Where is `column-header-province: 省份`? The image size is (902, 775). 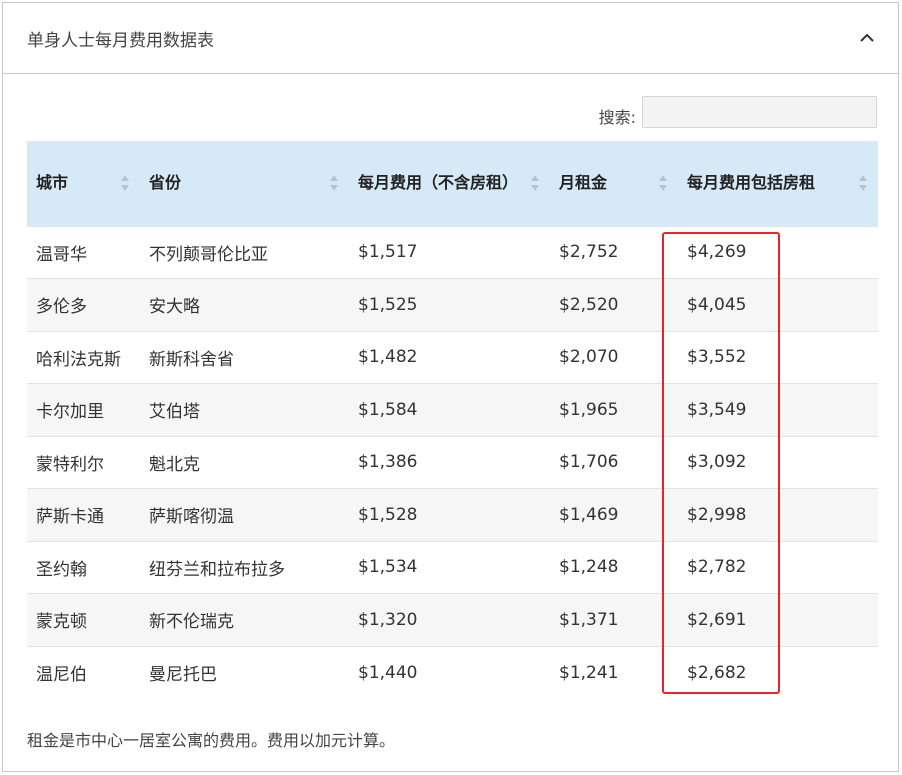 column-header-province: 省份 is located at coordinates (244, 183).